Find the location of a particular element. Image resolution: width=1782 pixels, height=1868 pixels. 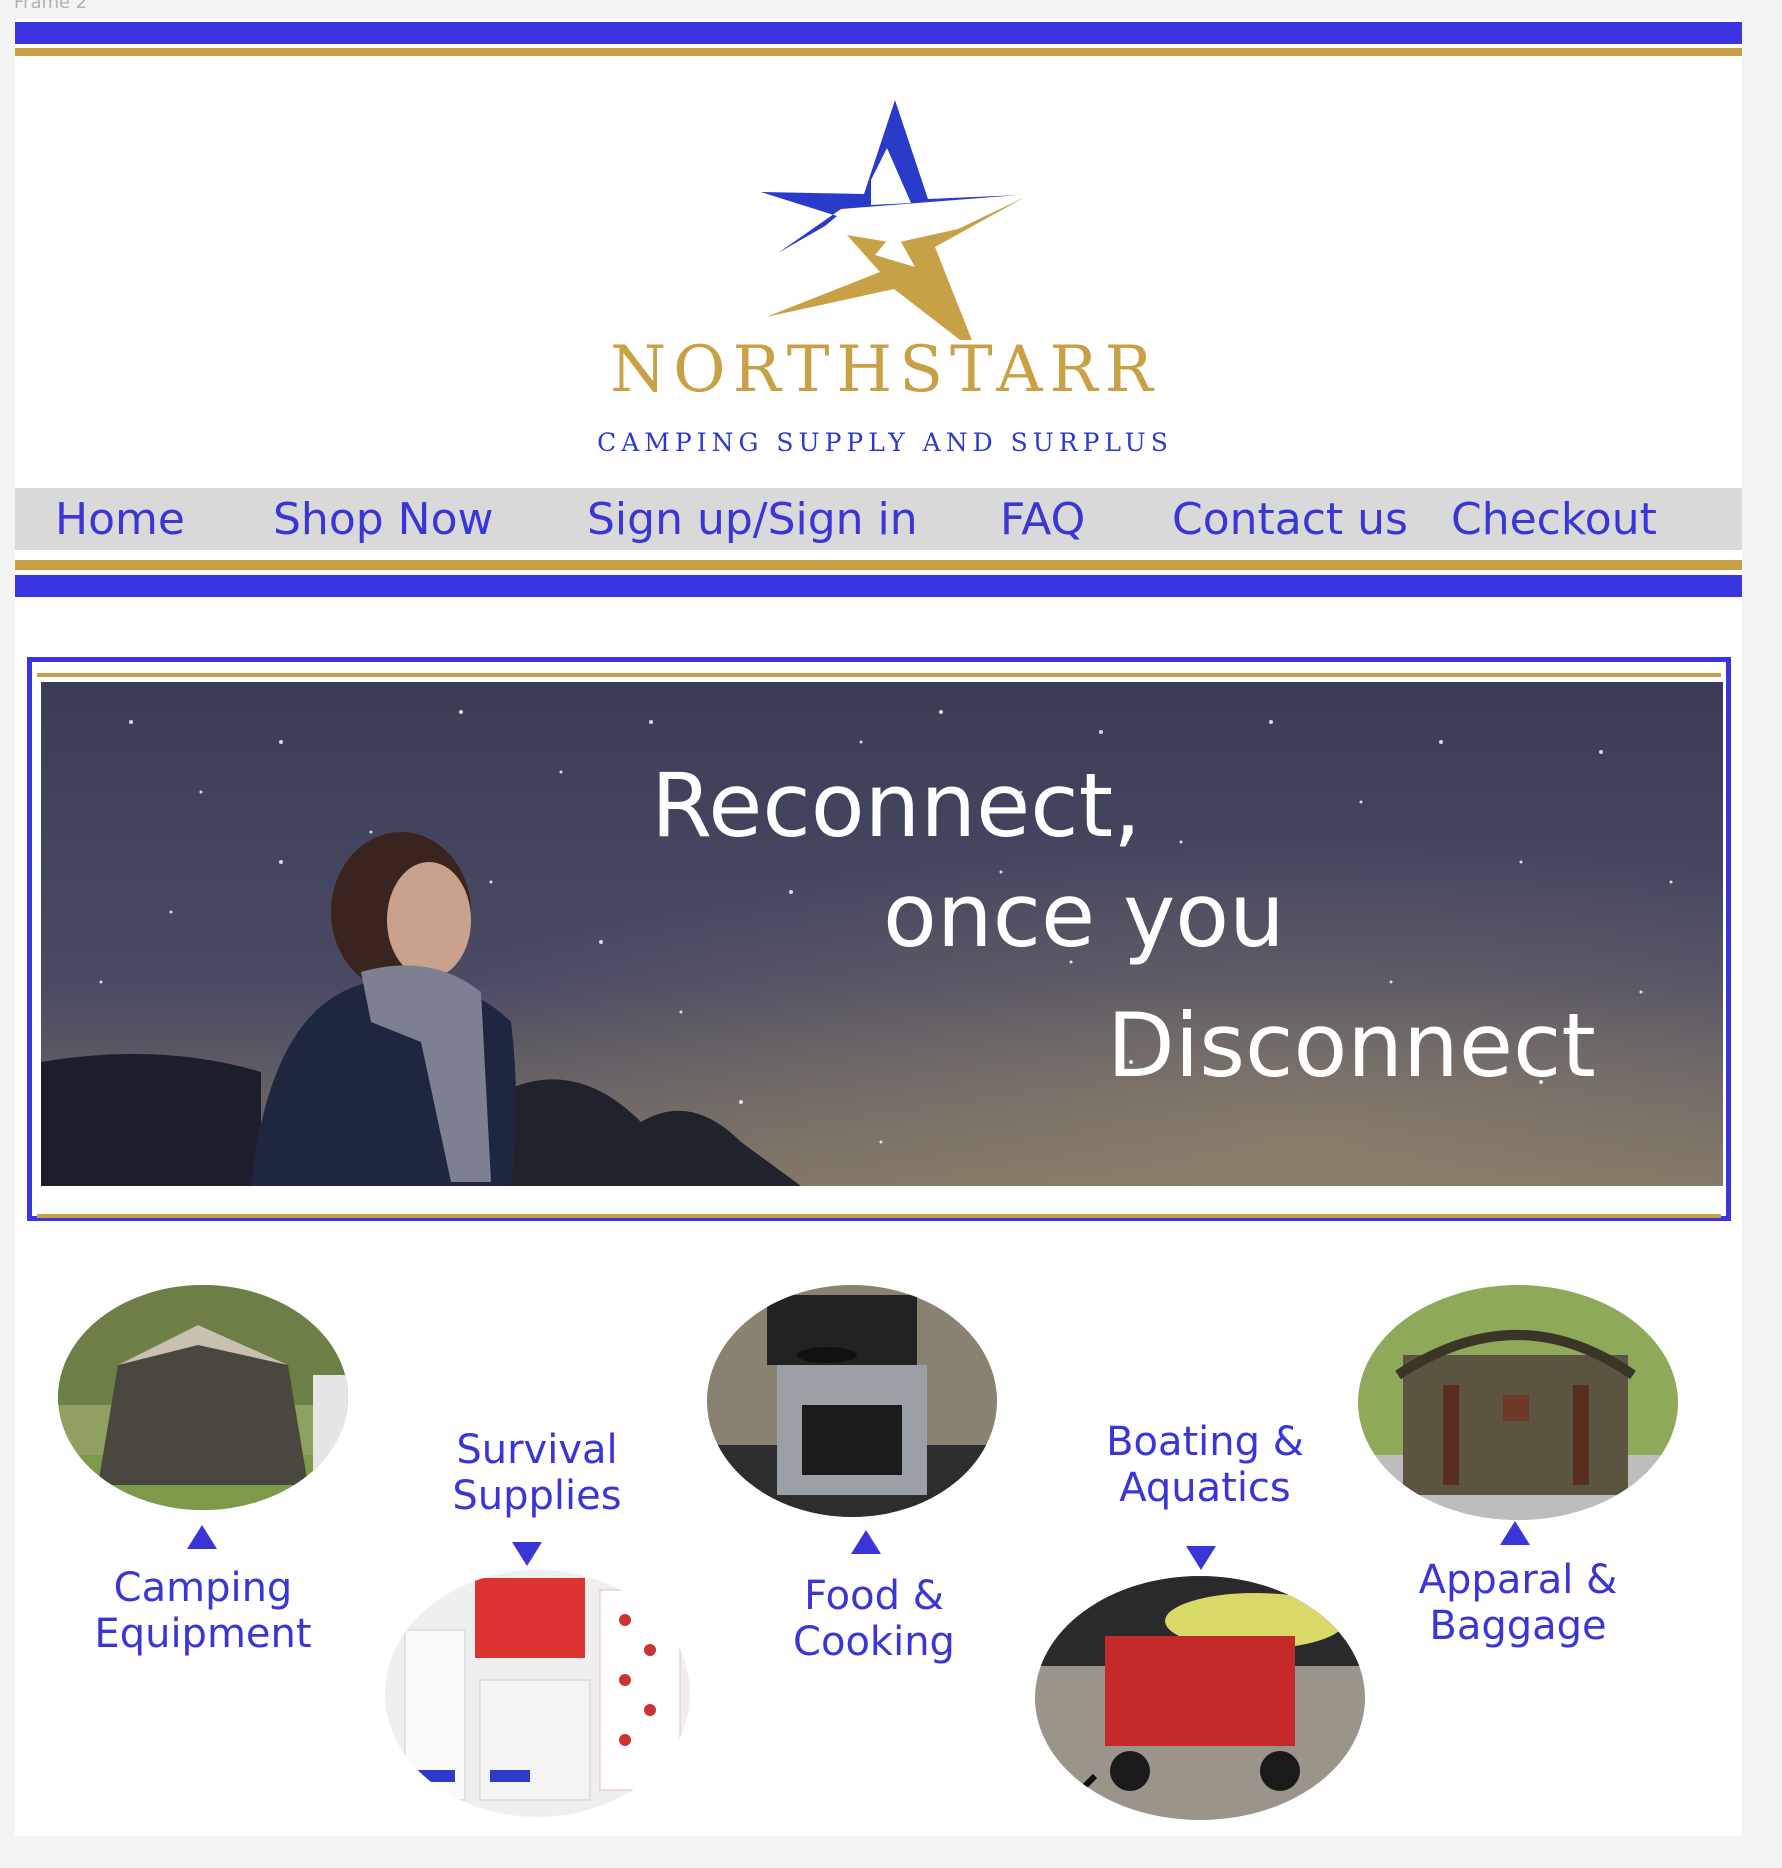

hero-line-3: Disconnect is located at coordinates (1351, 1045).